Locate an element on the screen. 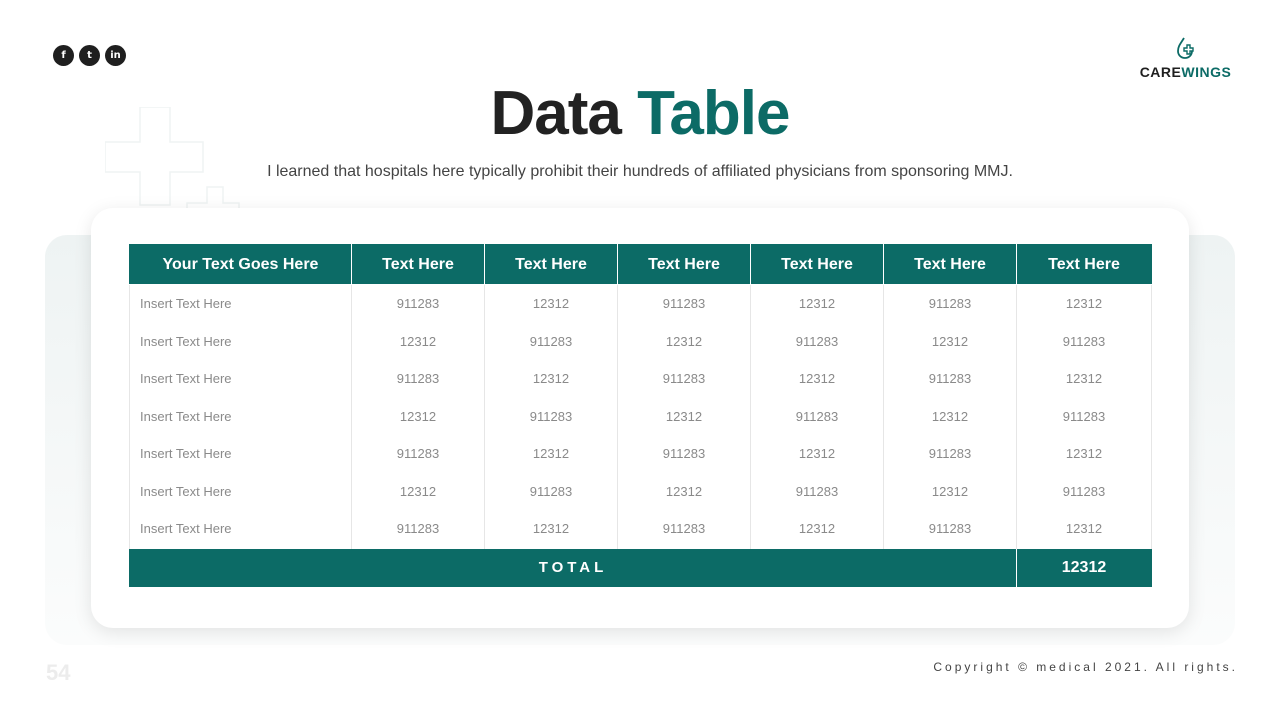 The width and height of the screenshot is (1280, 720). column-header: Your Text Goes Here is located at coordinates (240, 264).